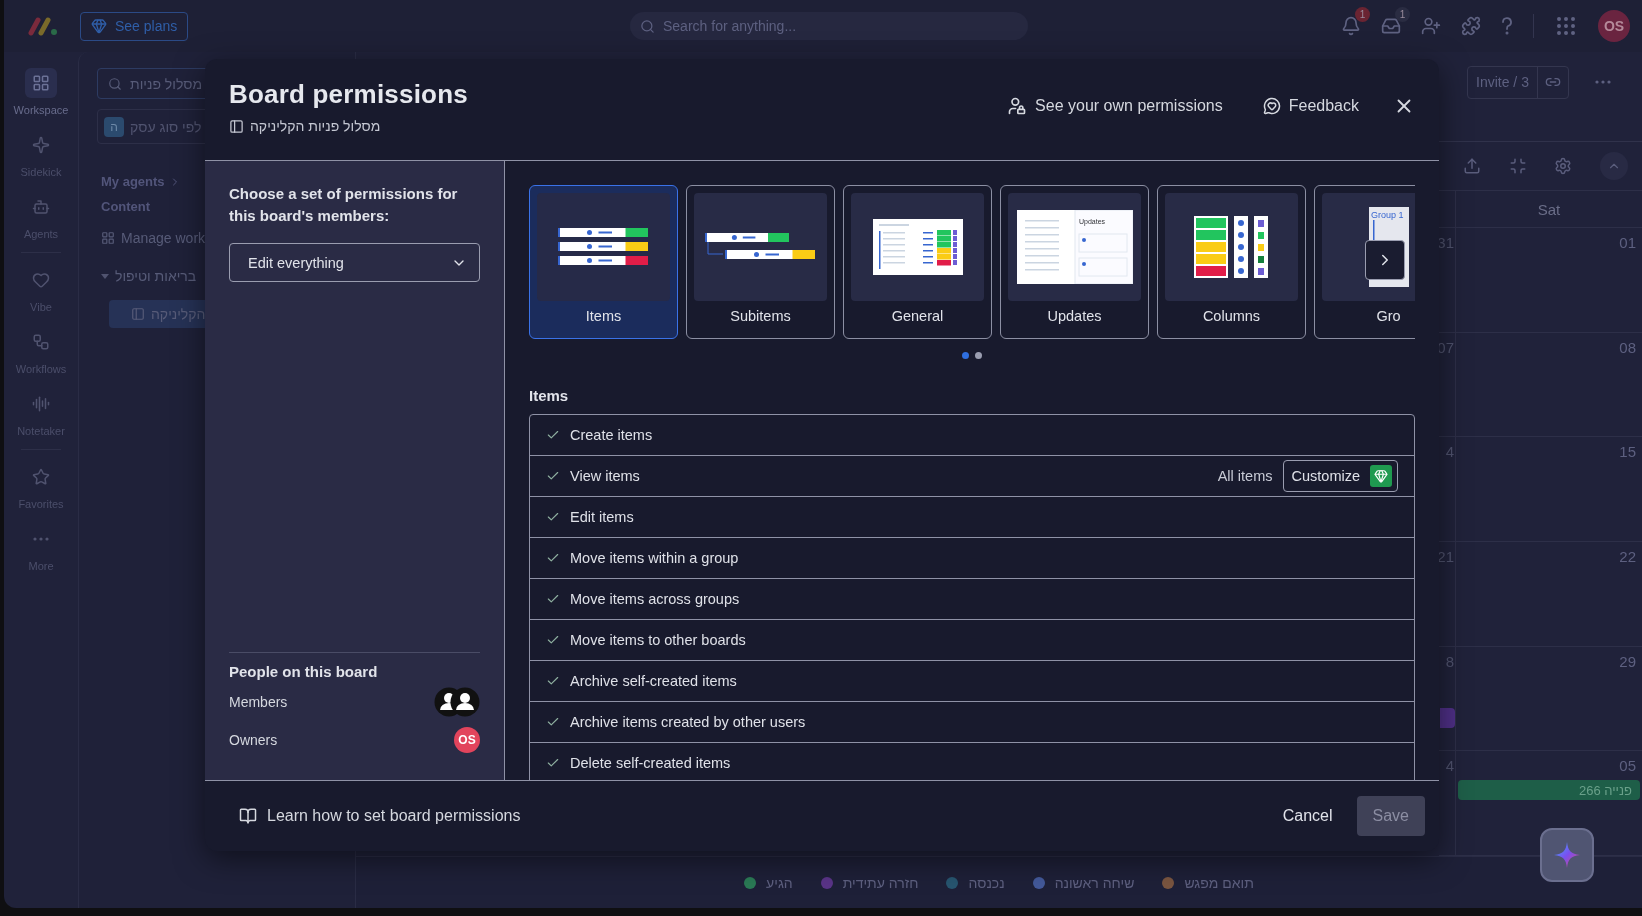  I want to click on legend-label: חזרה עתידית, so click(880, 882).